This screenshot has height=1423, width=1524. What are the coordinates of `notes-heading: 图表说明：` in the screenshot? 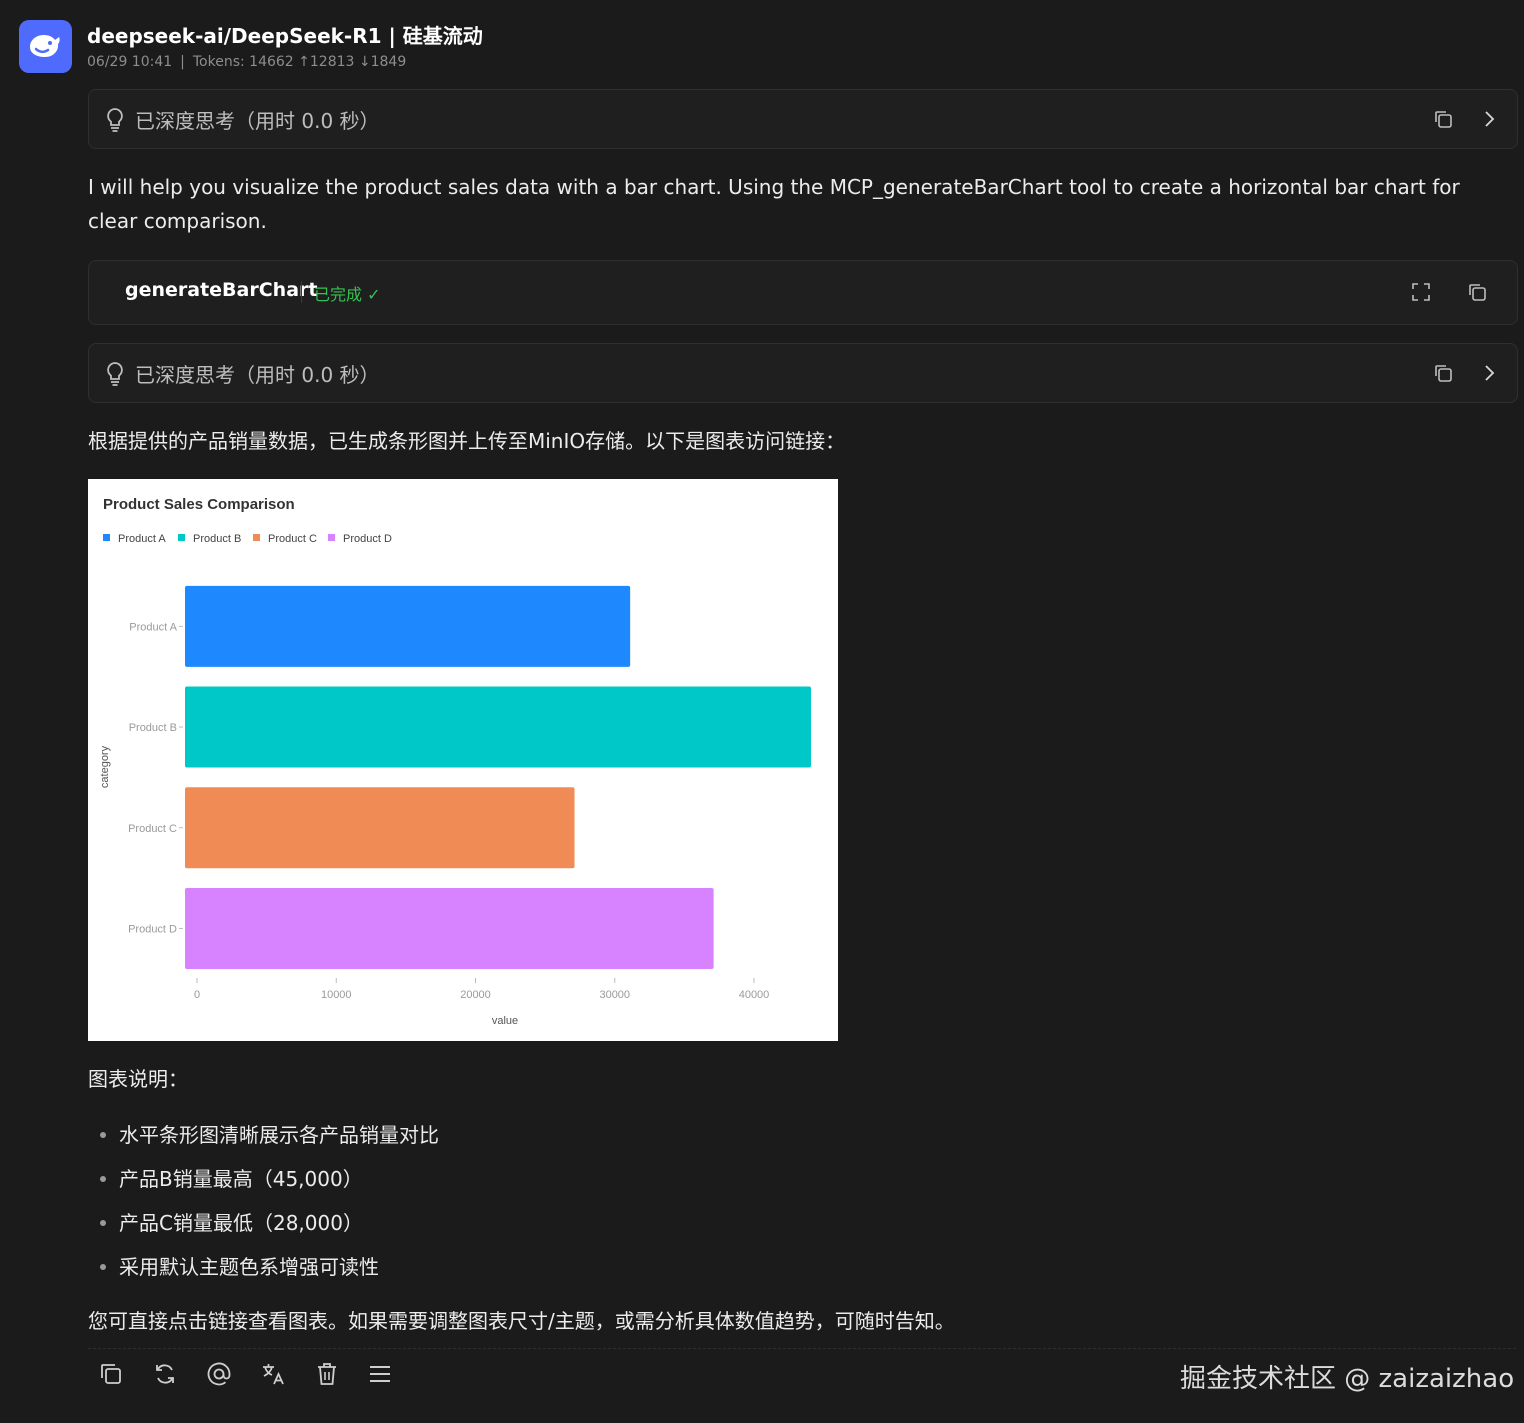 It's located at (138, 1079).